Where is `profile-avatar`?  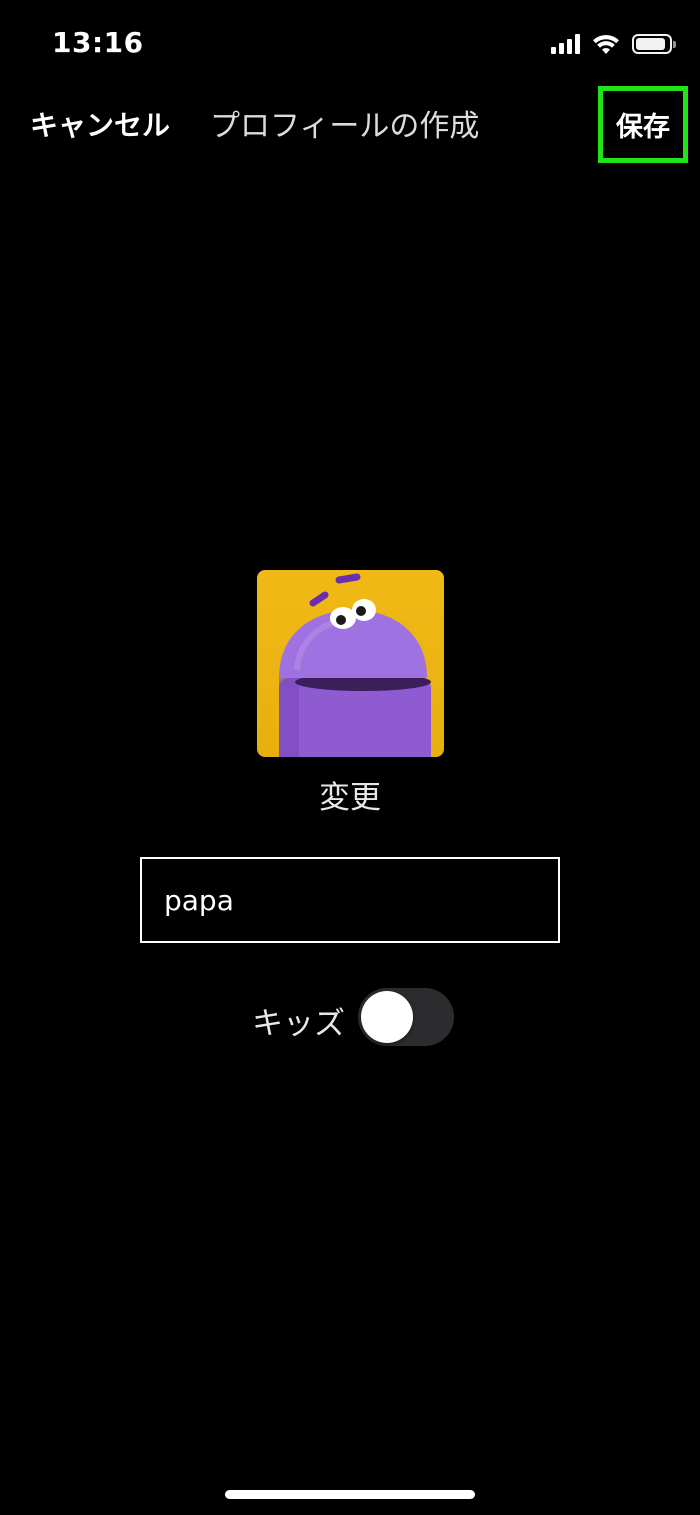 profile-avatar is located at coordinates (350, 663).